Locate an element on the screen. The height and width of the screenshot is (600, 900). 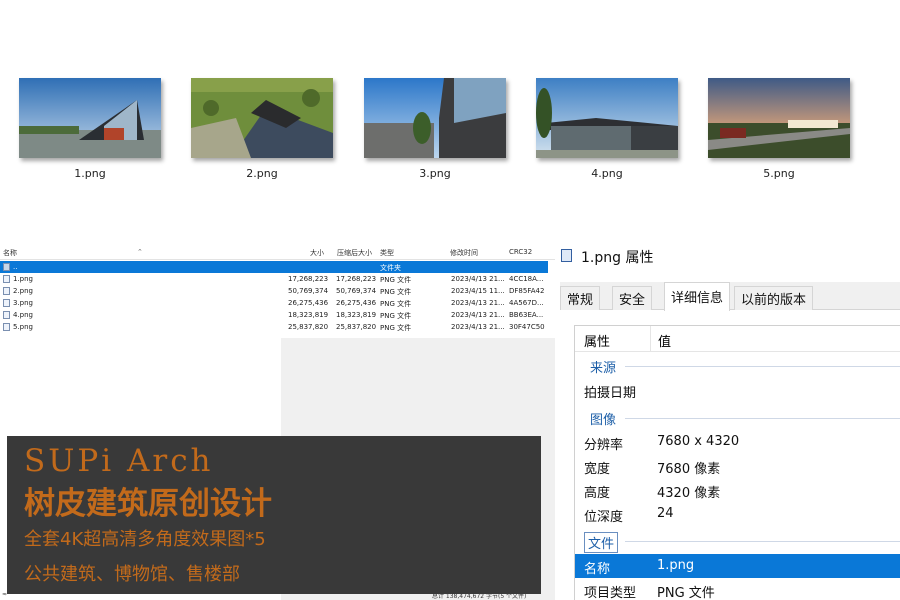
row-item-type: 项目类型 PNG 文件 is located at coordinates (737, 589).